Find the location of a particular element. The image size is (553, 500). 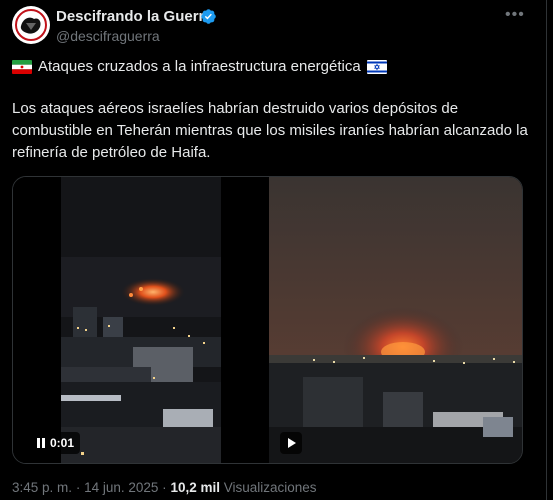

video-timer-badge: 0:01 is located at coordinates (56, 443).